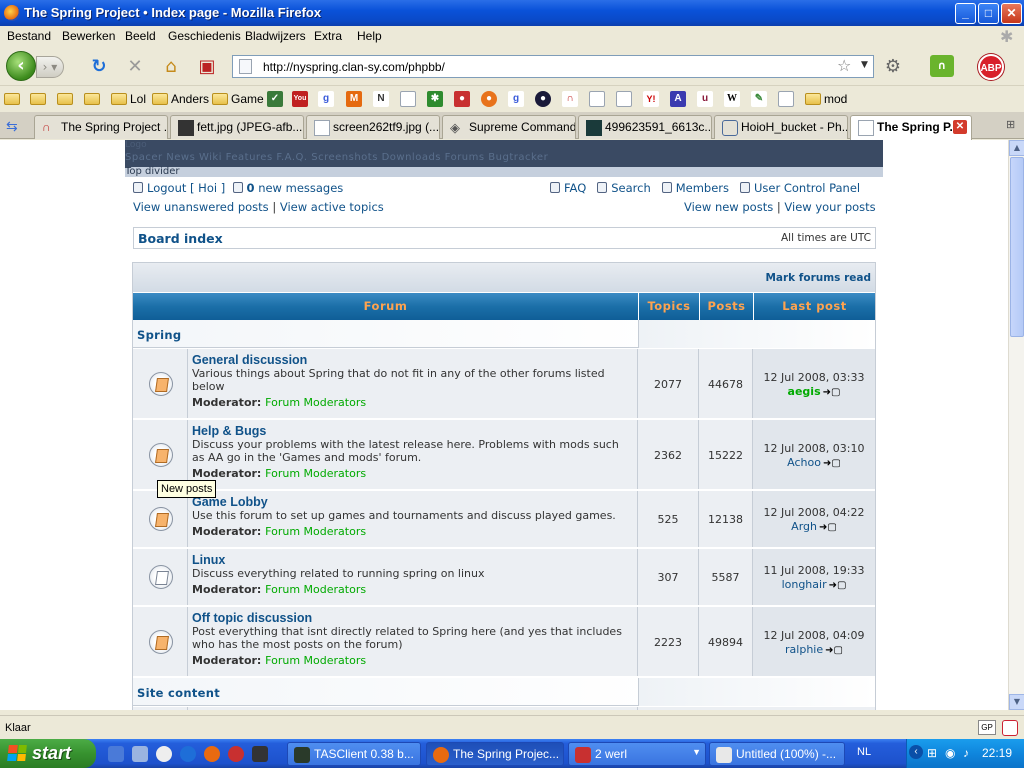 Image resolution: width=1024 pixels, height=768 pixels. What do you see at coordinates (171, 67) in the screenshot?
I see `home-icon: ⌂` at bounding box center [171, 67].